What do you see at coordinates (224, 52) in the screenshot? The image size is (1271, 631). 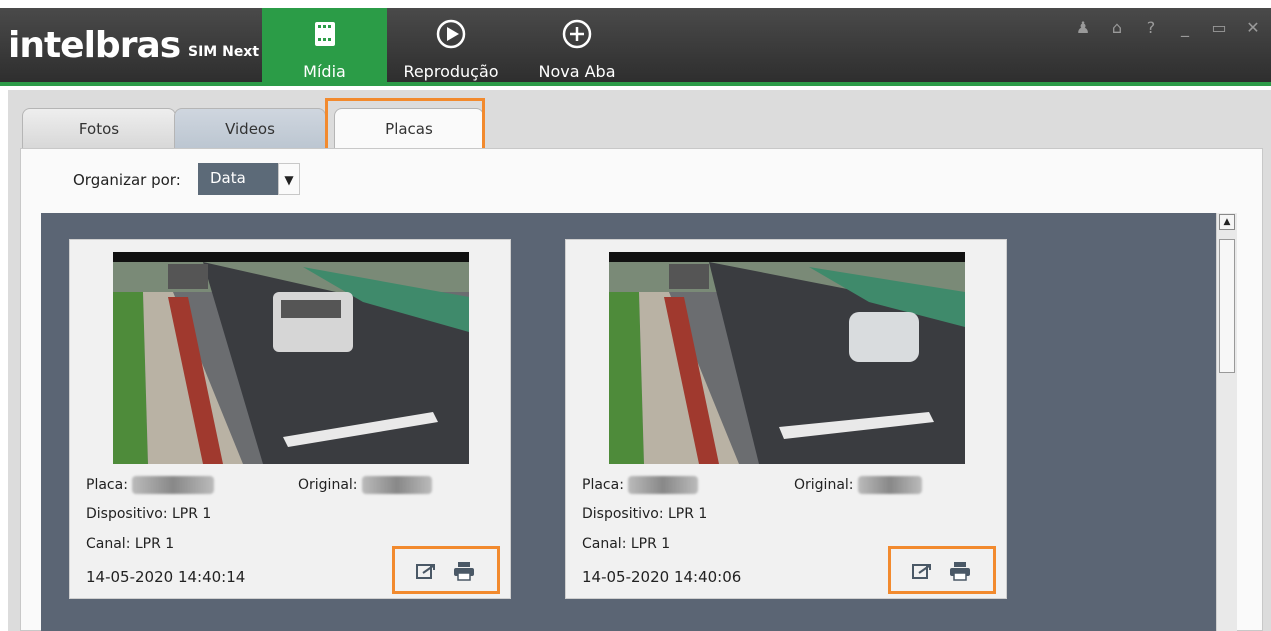 I see `product-name: SIM Next` at bounding box center [224, 52].